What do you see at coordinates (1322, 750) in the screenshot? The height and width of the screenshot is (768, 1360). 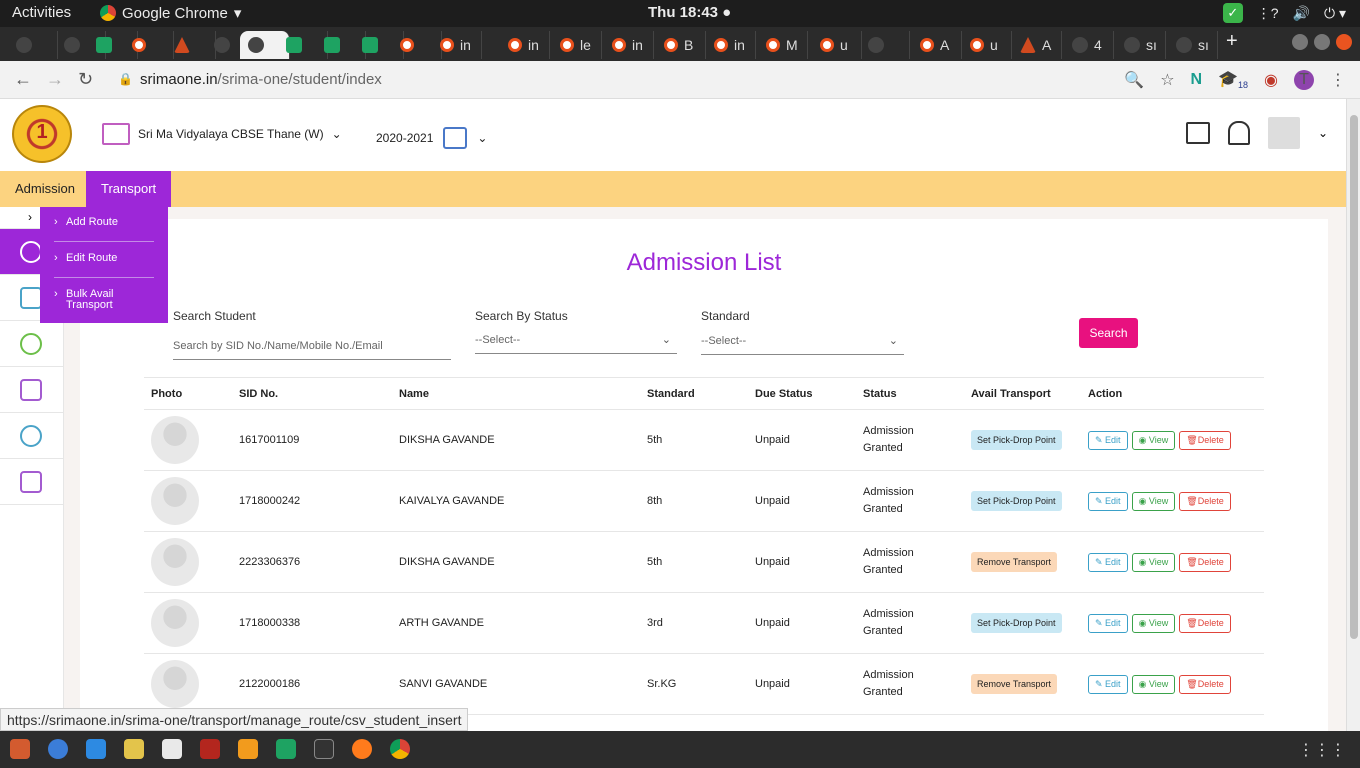 I see `app-grid-icon: ⋮⋮⋮` at bounding box center [1322, 750].